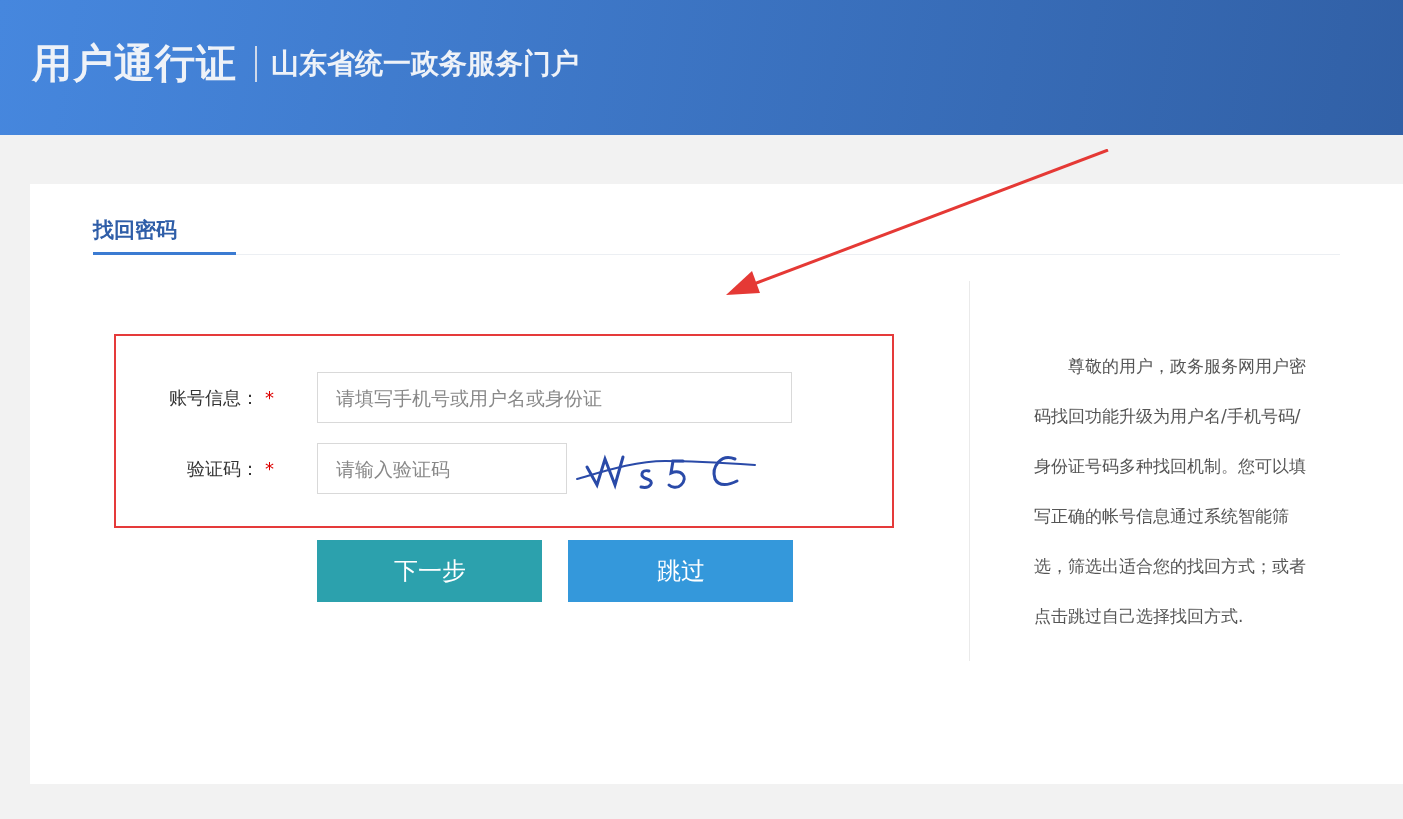 Image resolution: width=1403 pixels, height=819 pixels. Describe the element at coordinates (134, 63) in the screenshot. I see `site-title: 用户通行证` at that location.